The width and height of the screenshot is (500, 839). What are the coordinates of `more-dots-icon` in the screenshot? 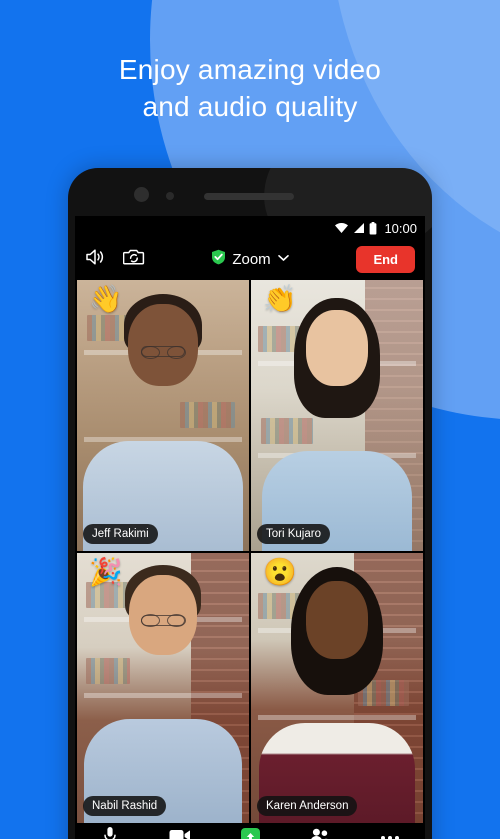 It's located at (390, 837).